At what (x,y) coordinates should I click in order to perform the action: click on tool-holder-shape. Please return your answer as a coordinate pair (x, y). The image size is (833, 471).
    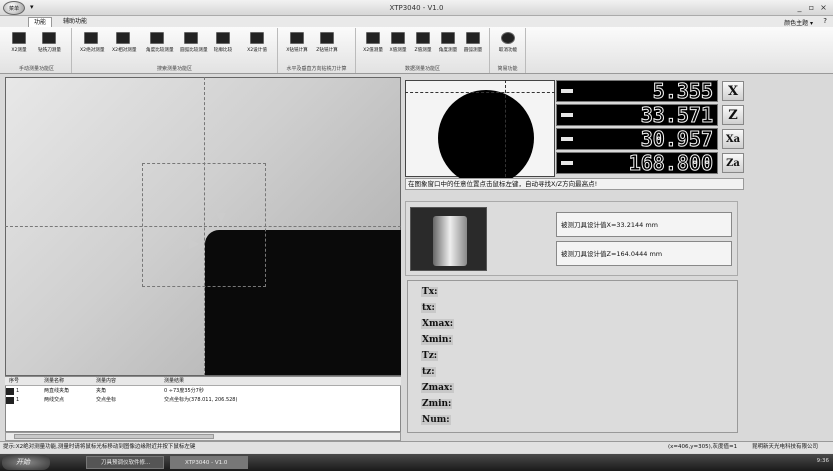
    Looking at the image, I should click on (450, 241).